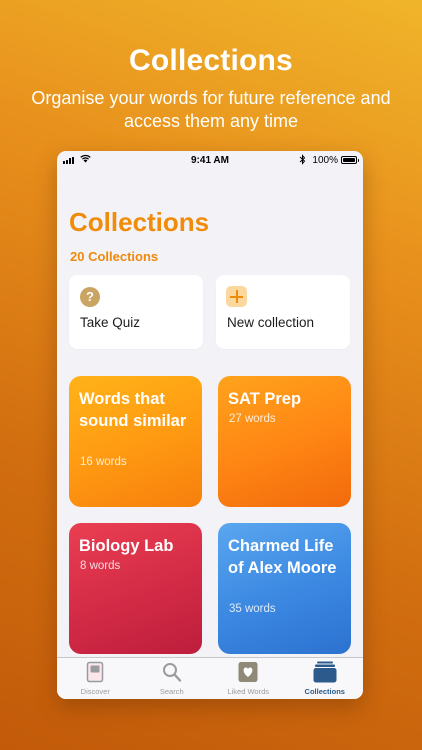 The height and width of the screenshot is (750, 422). What do you see at coordinates (325, 160) in the screenshot?
I see `battery-percent: 100%` at bounding box center [325, 160].